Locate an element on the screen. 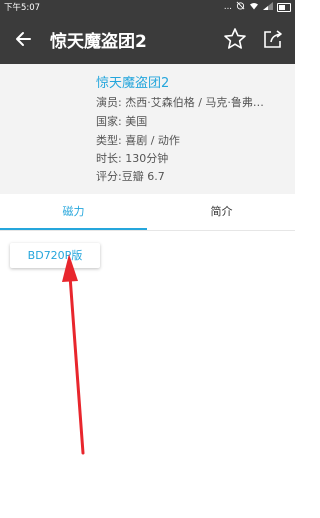 This screenshot has height=518, width=320. alarm-icon is located at coordinates (240, 7).